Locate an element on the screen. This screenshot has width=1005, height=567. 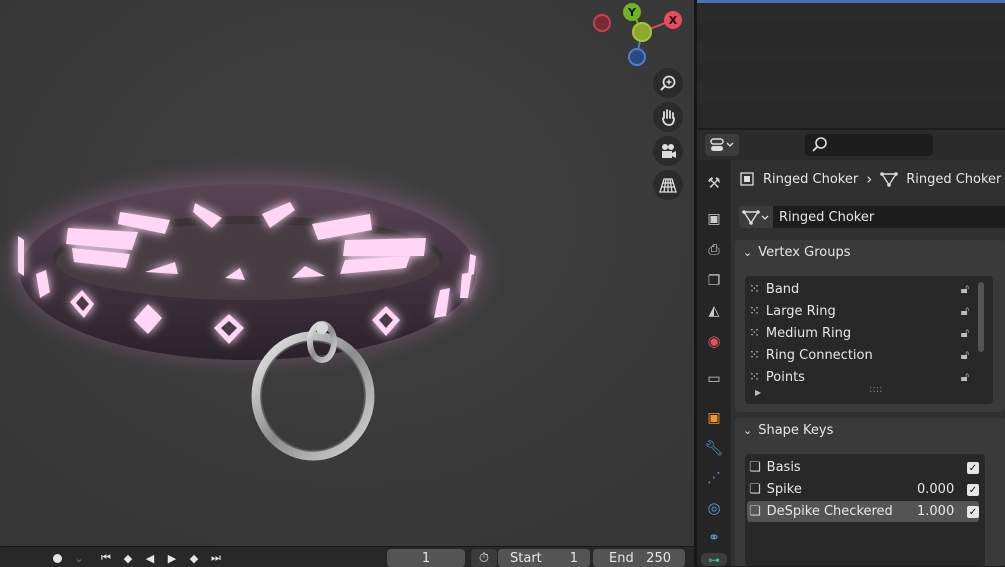
prev-keyframe-button: ◆ is located at coordinates (128, 558).